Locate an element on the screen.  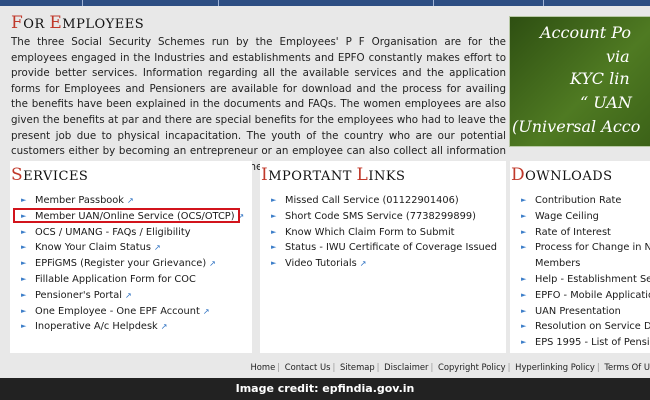
service-link: OCS / UMANG - FAQs / Eligibility is located at coordinates (113, 232).